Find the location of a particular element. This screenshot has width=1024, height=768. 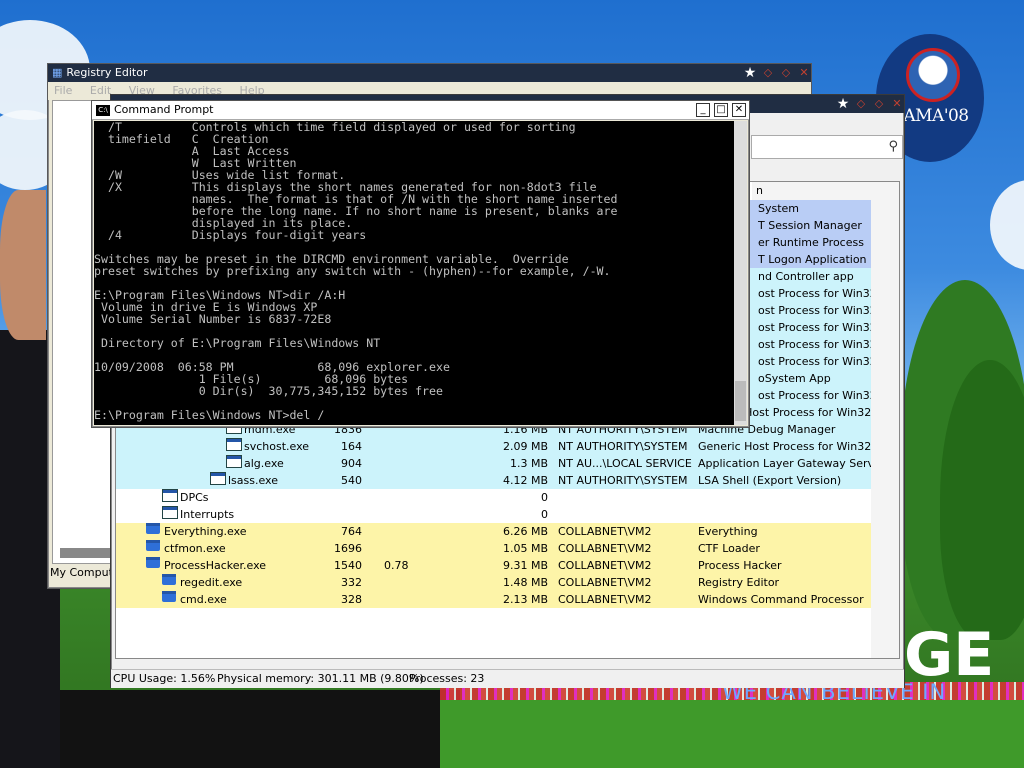

registry-editor-title: Registry Editor is located at coordinates (107, 72).